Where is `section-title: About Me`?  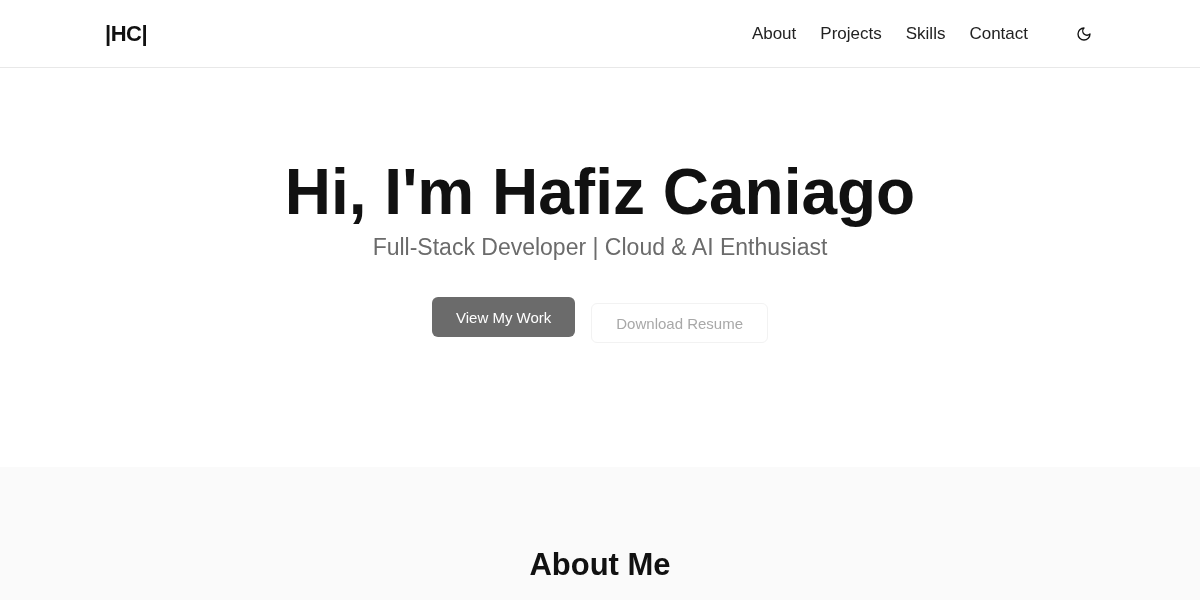 section-title: About Me is located at coordinates (600, 565).